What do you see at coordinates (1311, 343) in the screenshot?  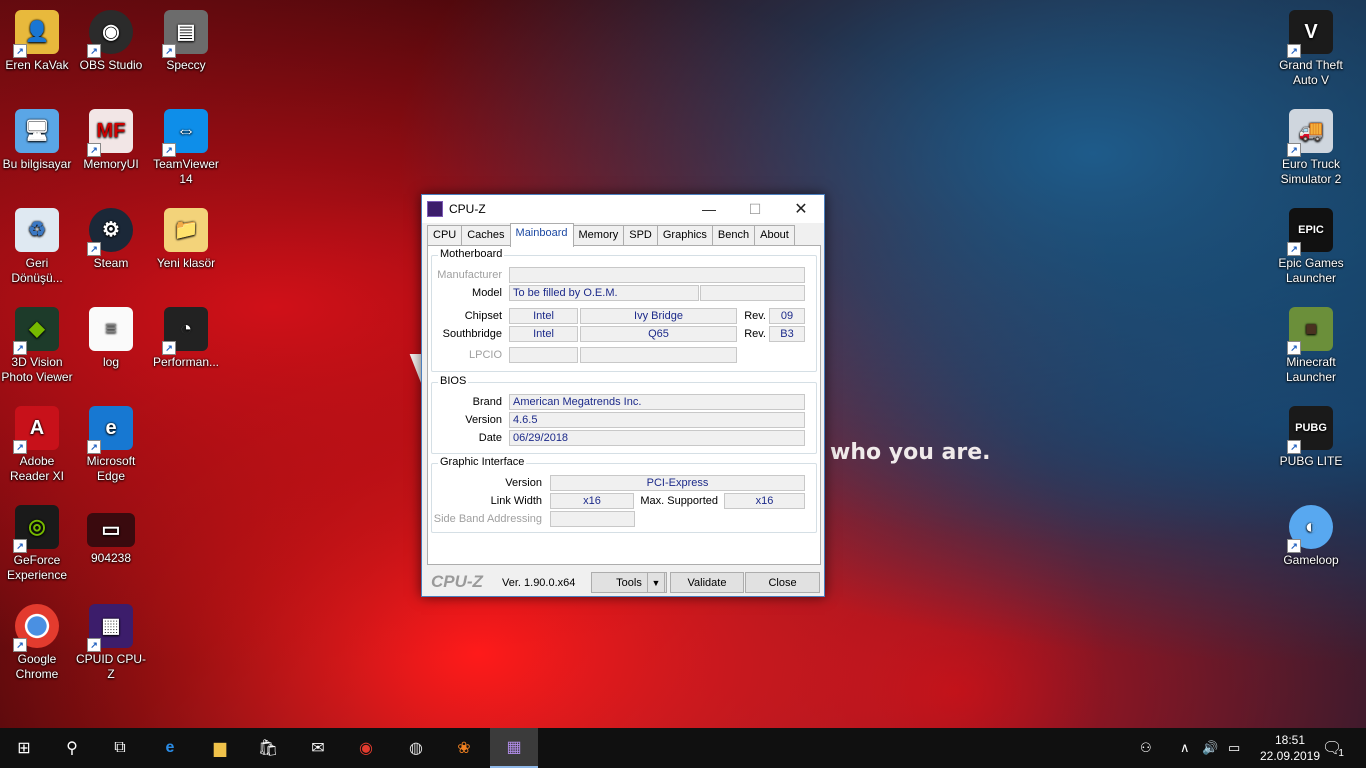 I see `desktop-icon-minecraft: ■ ↗ Minecraft Launcher` at bounding box center [1311, 343].